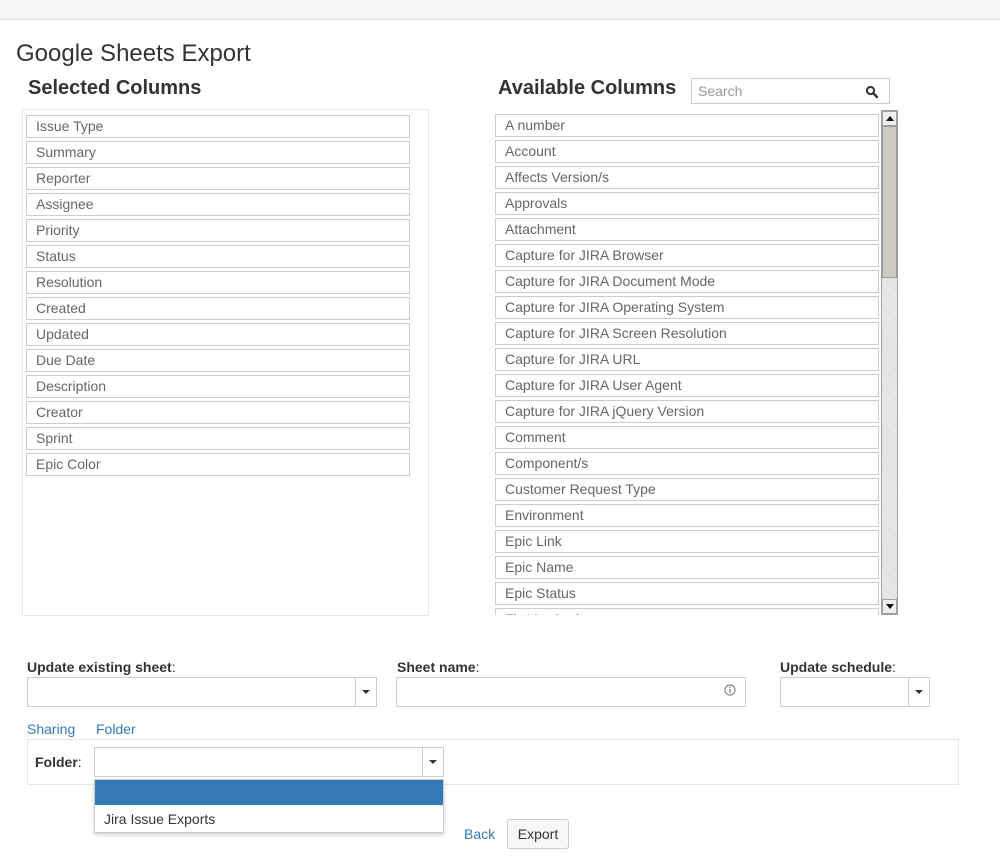 This screenshot has height=860, width=1000. Describe the element at coordinates (218, 386) in the screenshot. I see `selected-column-item: Description` at that location.